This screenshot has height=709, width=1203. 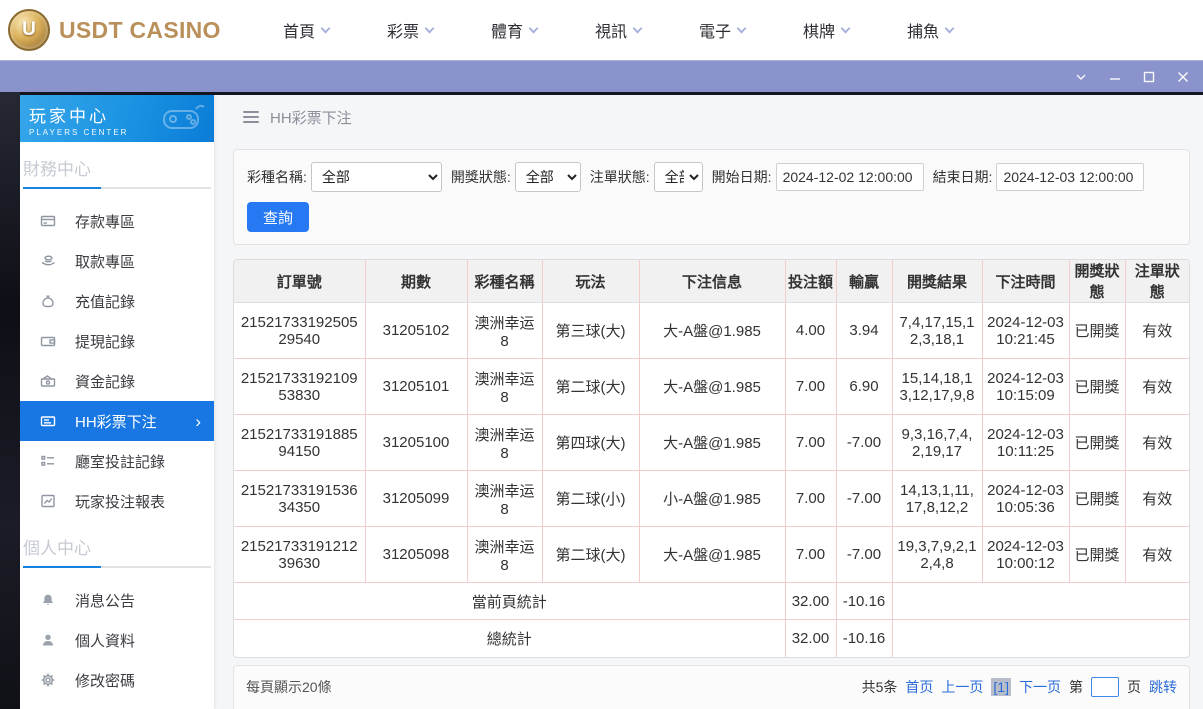 What do you see at coordinates (105, 382) in the screenshot?
I see `sidebar-item-label: 資金記錄` at bounding box center [105, 382].